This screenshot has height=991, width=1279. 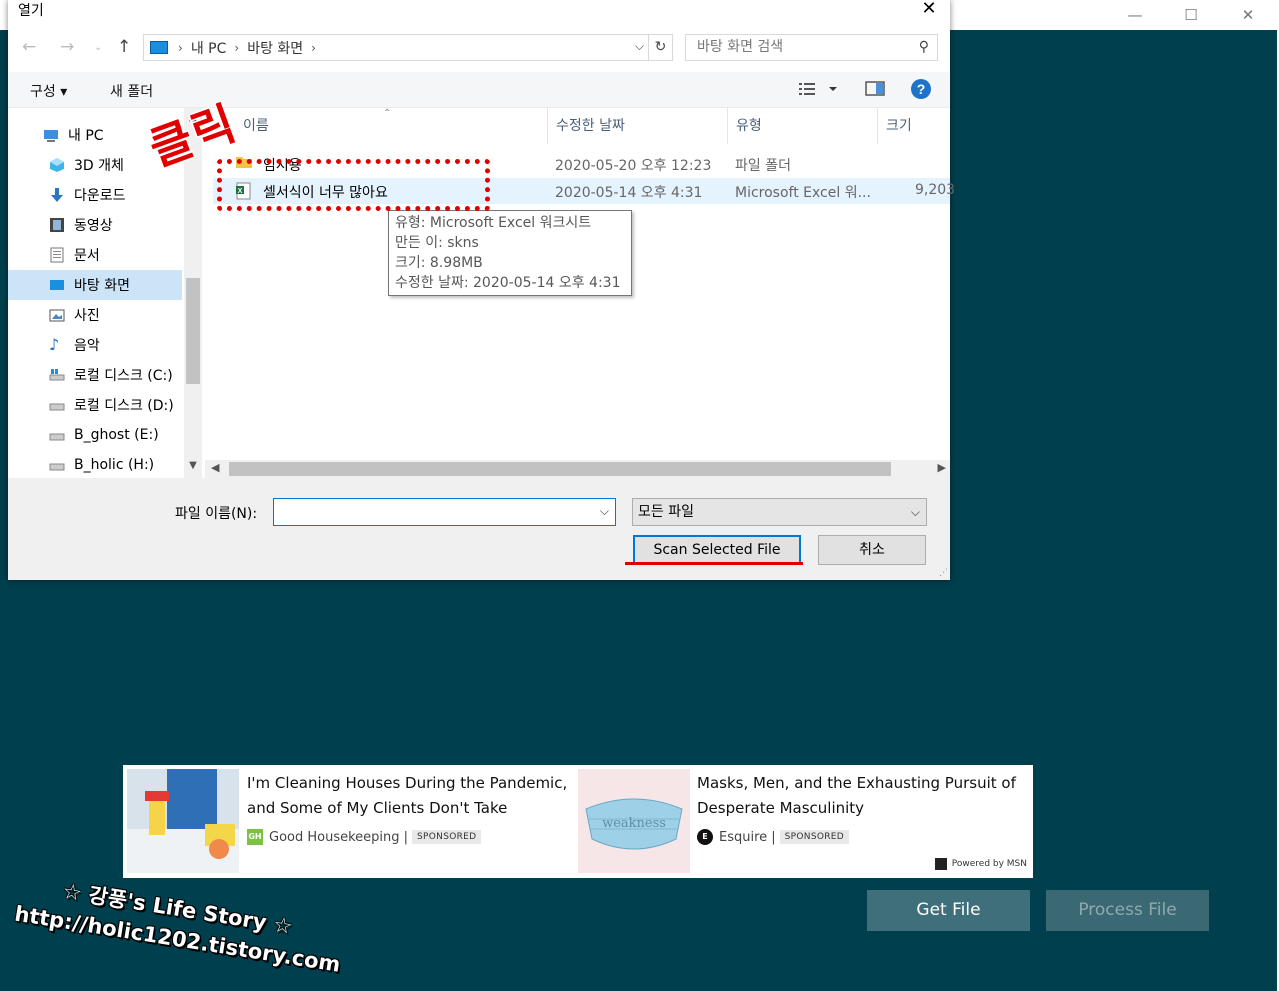 I want to click on sidebar-item-pictures: 사진, so click(x=95, y=315).